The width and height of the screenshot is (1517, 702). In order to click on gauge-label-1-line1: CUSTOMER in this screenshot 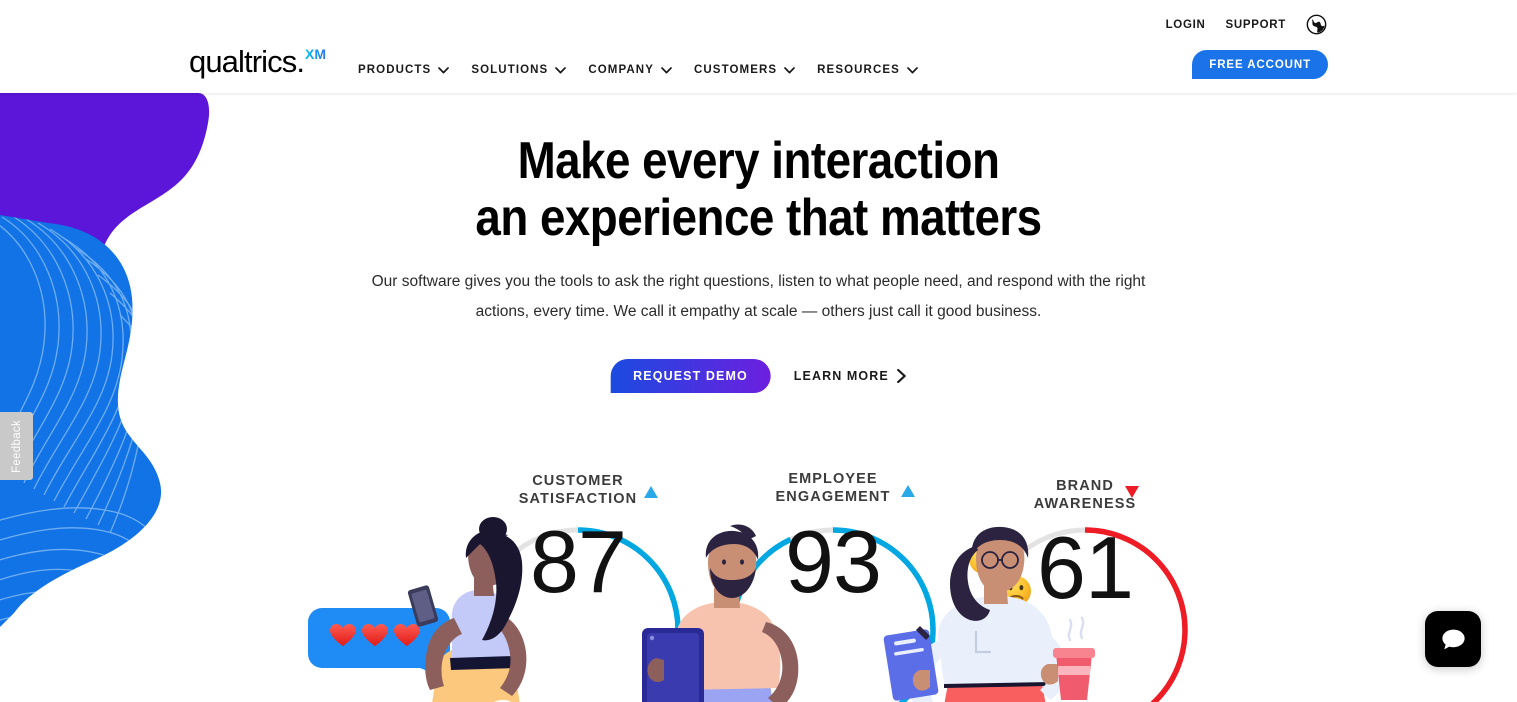, I will do `click(578, 481)`.